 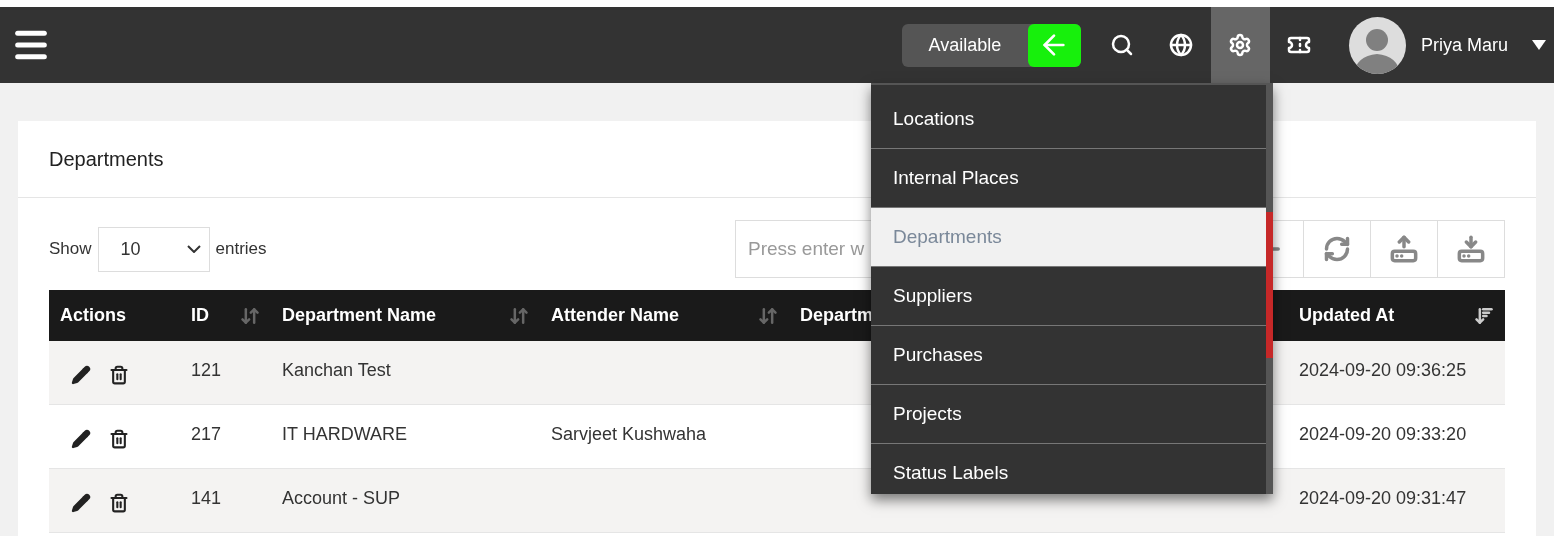 What do you see at coordinates (341, 498) in the screenshot?
I see `table-cell: Account - SUP` at bounding box center [341, 498].